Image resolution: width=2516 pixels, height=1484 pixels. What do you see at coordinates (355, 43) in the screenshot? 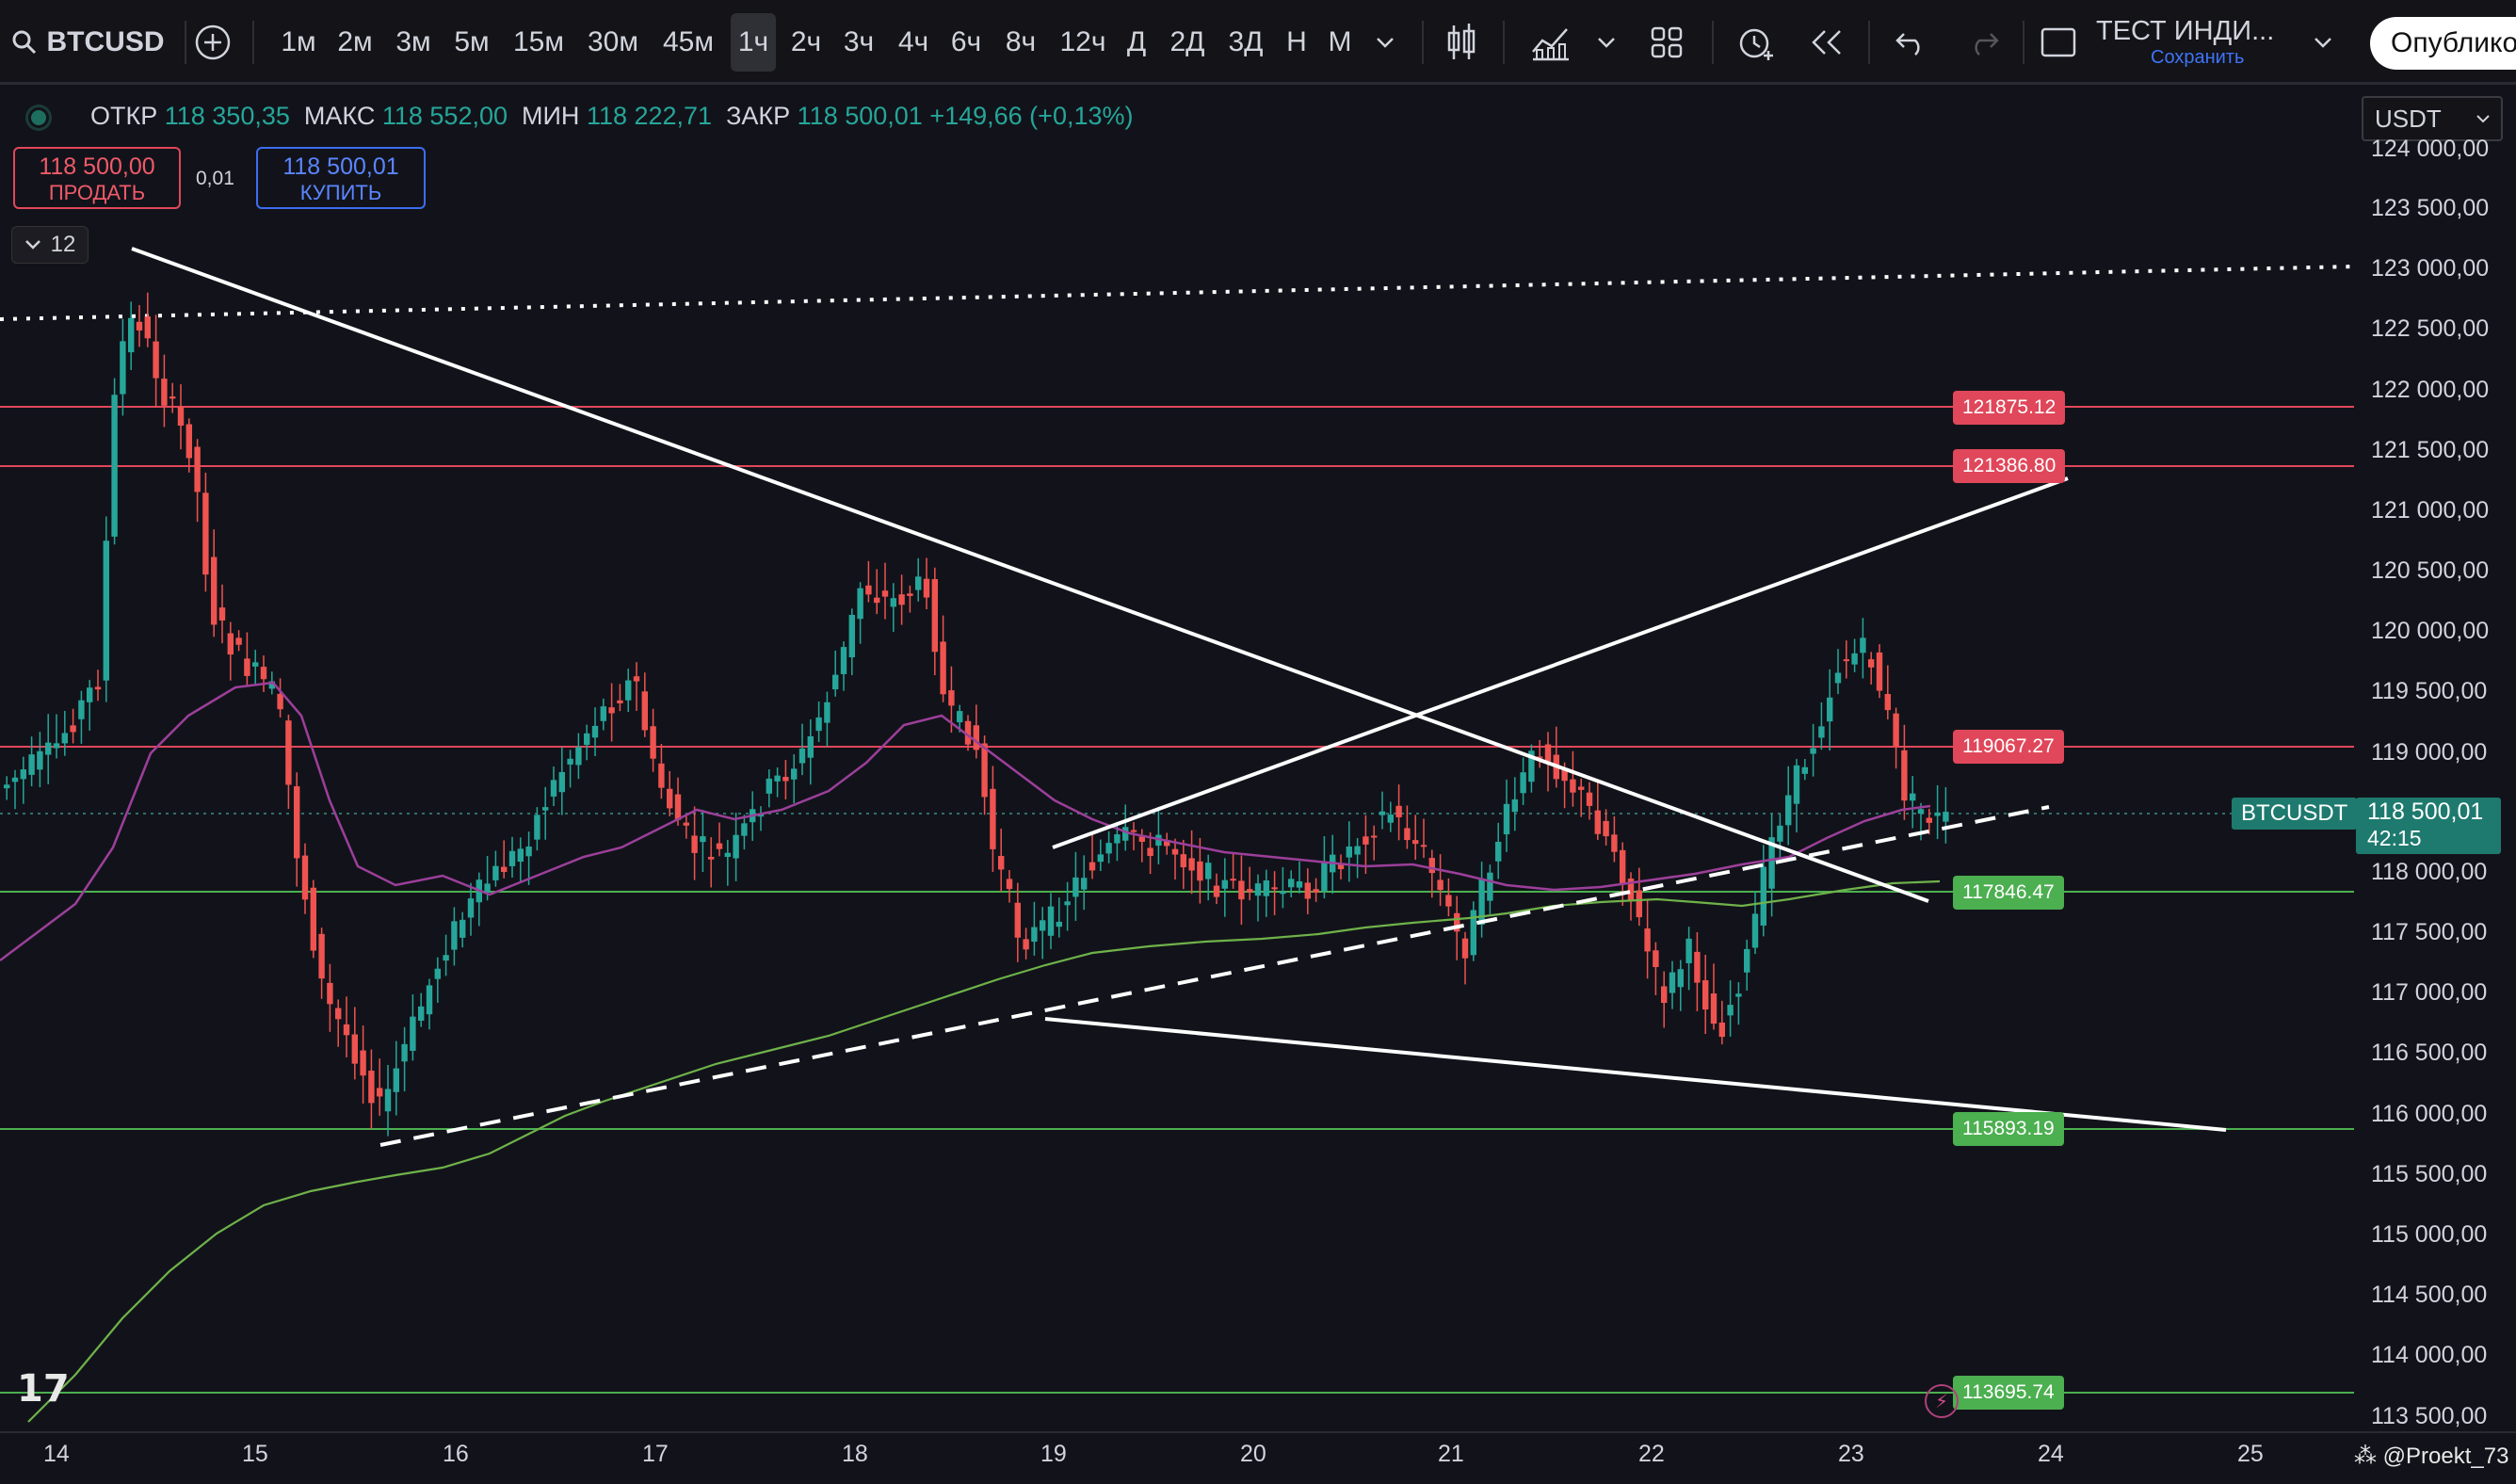
I see `timeframe-2m: 2м` at bounding box center [355, 43].